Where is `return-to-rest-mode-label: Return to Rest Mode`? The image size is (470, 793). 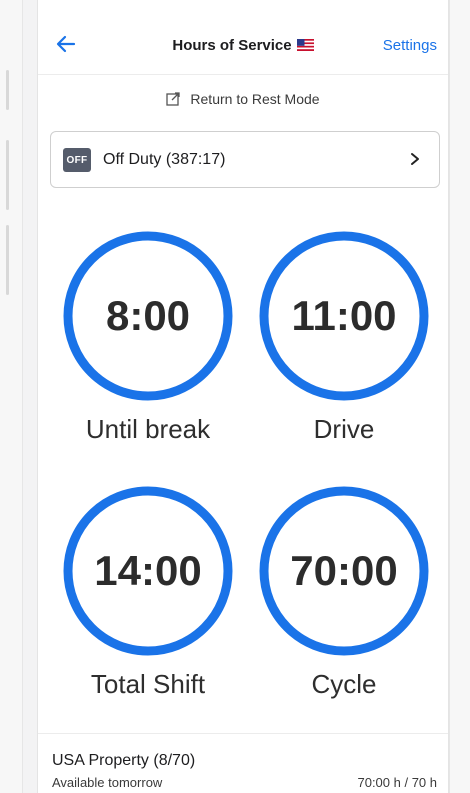 return-to-rest-mode-label: Return to Rest Mode is located at coordinates (255, 99).